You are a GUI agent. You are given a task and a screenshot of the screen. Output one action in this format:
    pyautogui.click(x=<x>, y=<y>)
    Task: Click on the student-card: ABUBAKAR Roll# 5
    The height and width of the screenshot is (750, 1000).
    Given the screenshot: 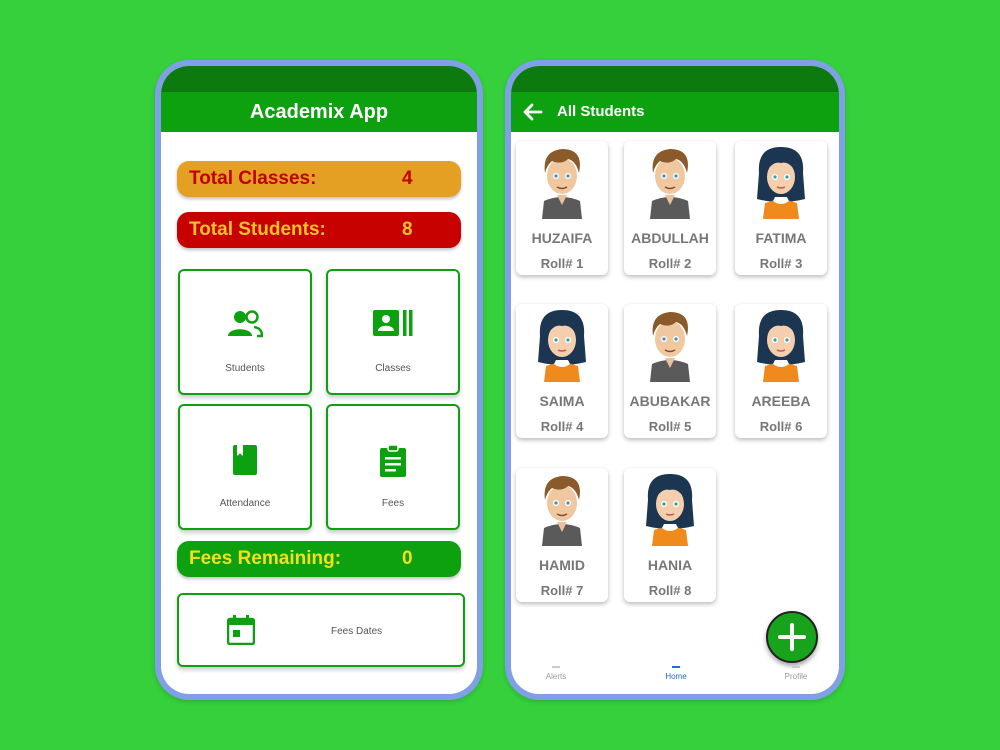 What is the action you would take?
    pyautogui.click(x=670, y=371)
    